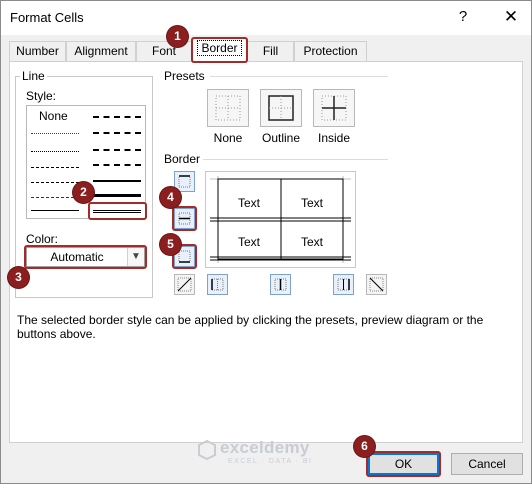 This screenshot has height=484, width=532. What do you see at coordinates (55, 151) in the screenshot?
I see `line-style-dotted` at bounding box center [55, 151].